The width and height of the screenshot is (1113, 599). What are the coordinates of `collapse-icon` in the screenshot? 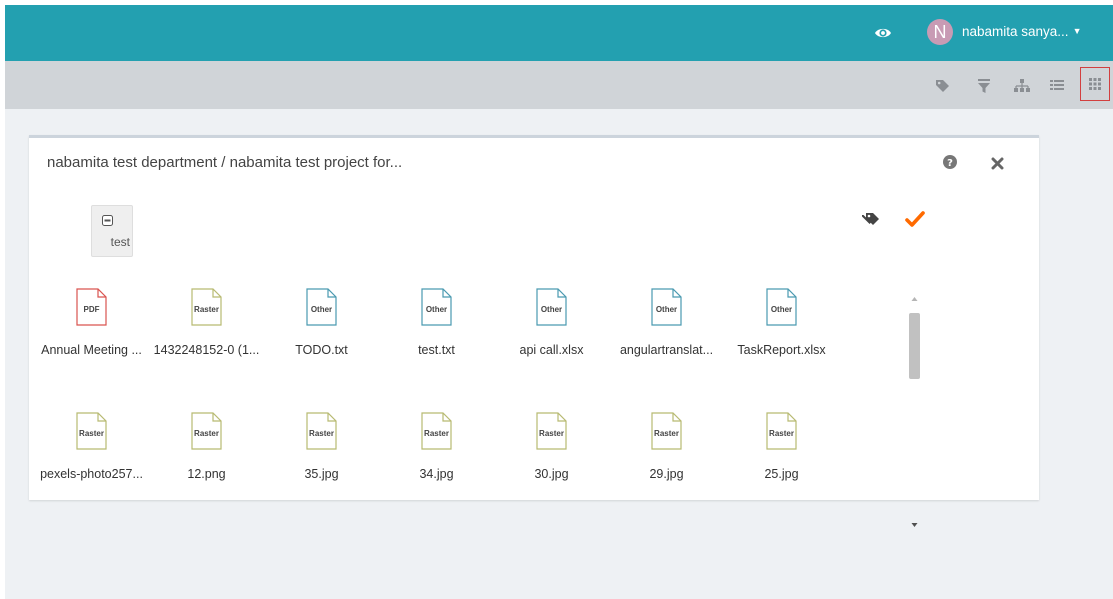 It's located at (107, 220).